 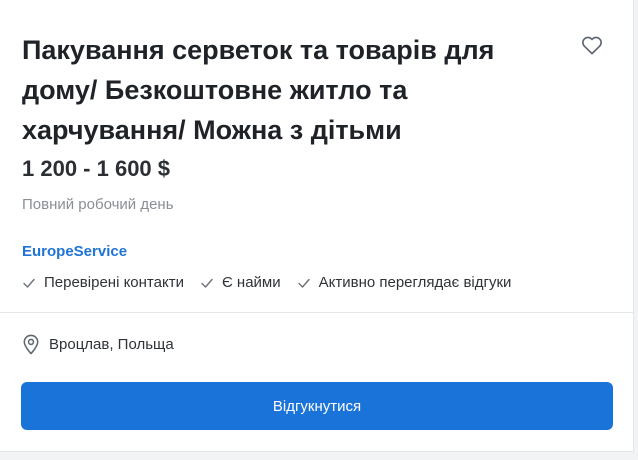 I want to click on salary: 1 200 - 1 600 $, so click(x=96, y=168).